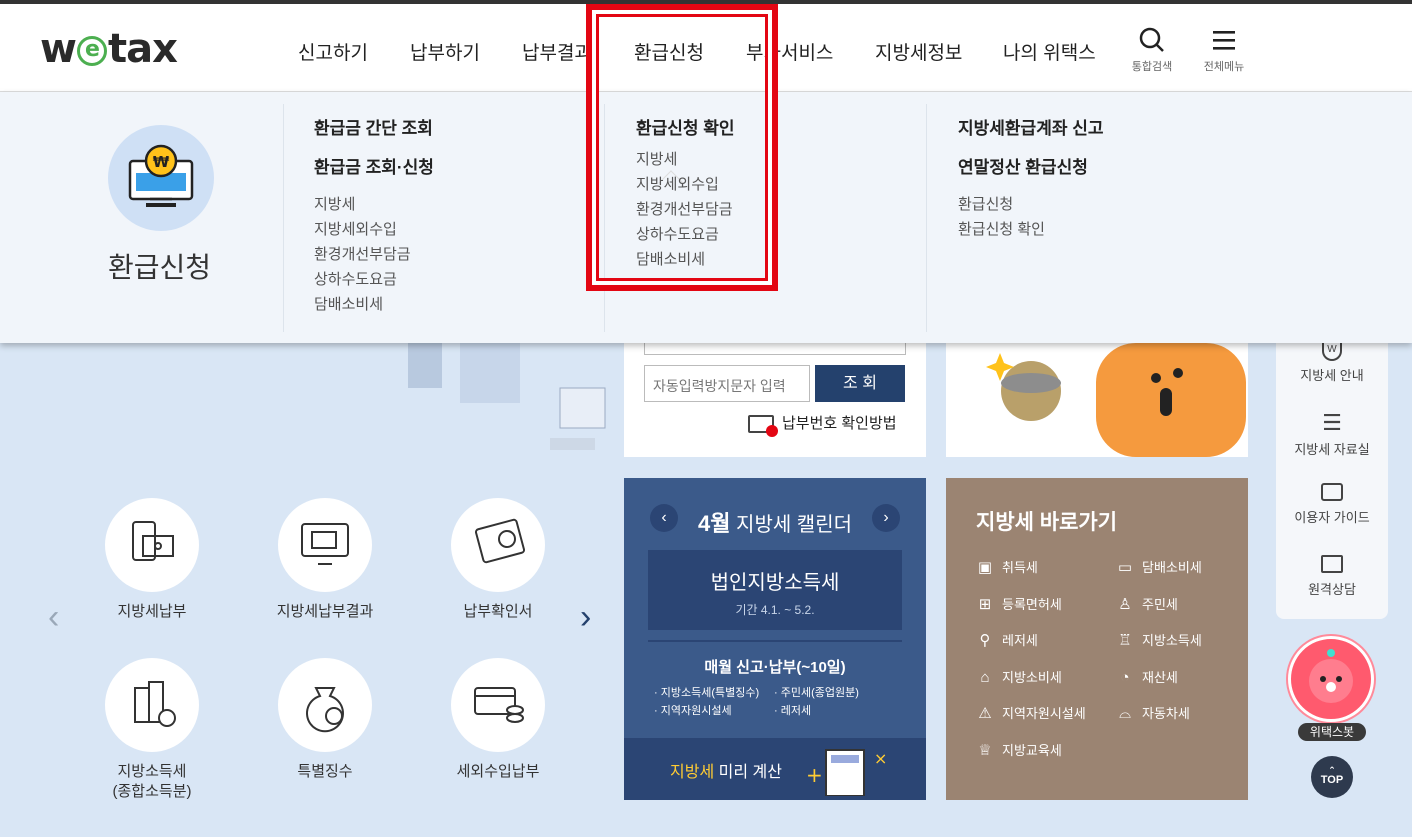 This screenshot has width=1412, height=837. What do you see at coordinates (714, 523) in the screenshot?
I see `calendar-month: 4월` at bounding box center [714, 523].